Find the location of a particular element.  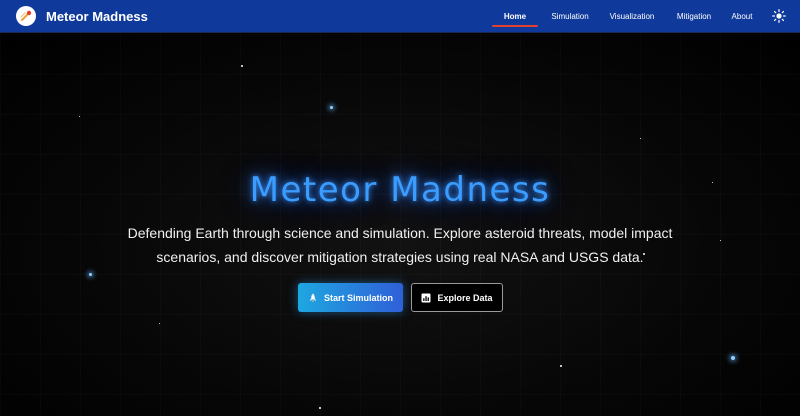

nav-item-home: Home is located at coordinates (515, 16).